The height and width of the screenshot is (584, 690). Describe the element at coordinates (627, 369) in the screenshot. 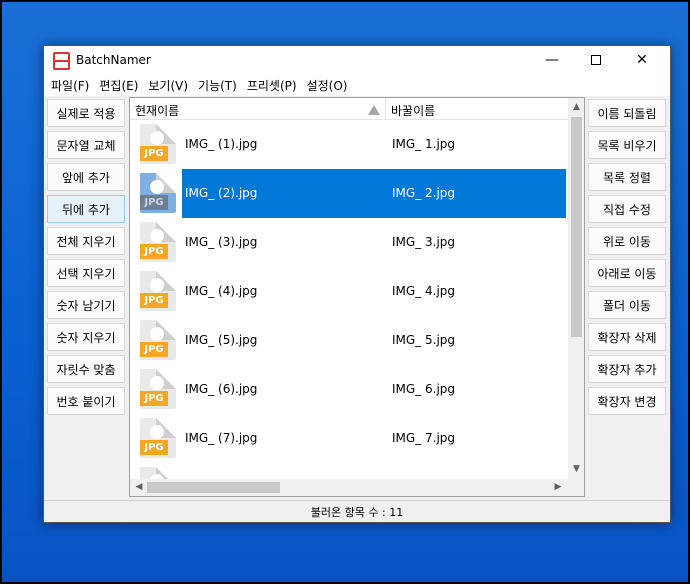

I see `add-extension-button: 확장자 추가` at that location.